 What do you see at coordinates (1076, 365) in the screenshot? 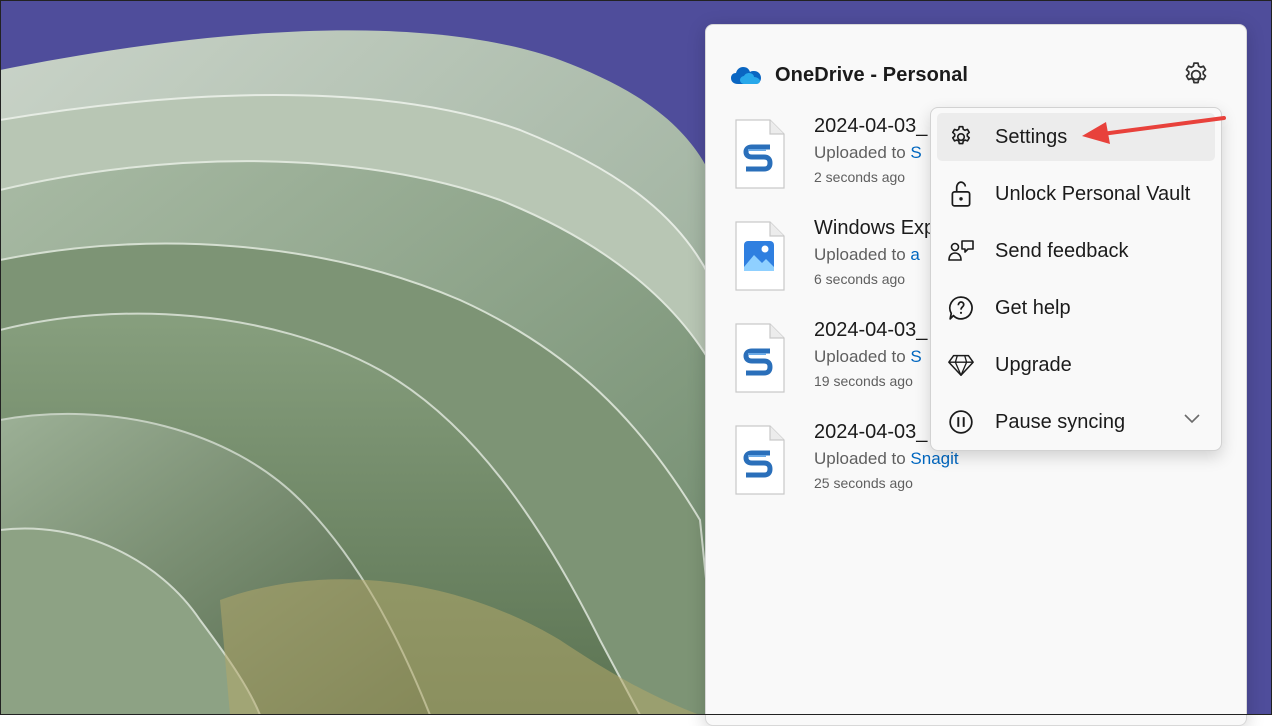
I see `menu-item-upgrade: Upgrade` at bounding box center [1076, 365].